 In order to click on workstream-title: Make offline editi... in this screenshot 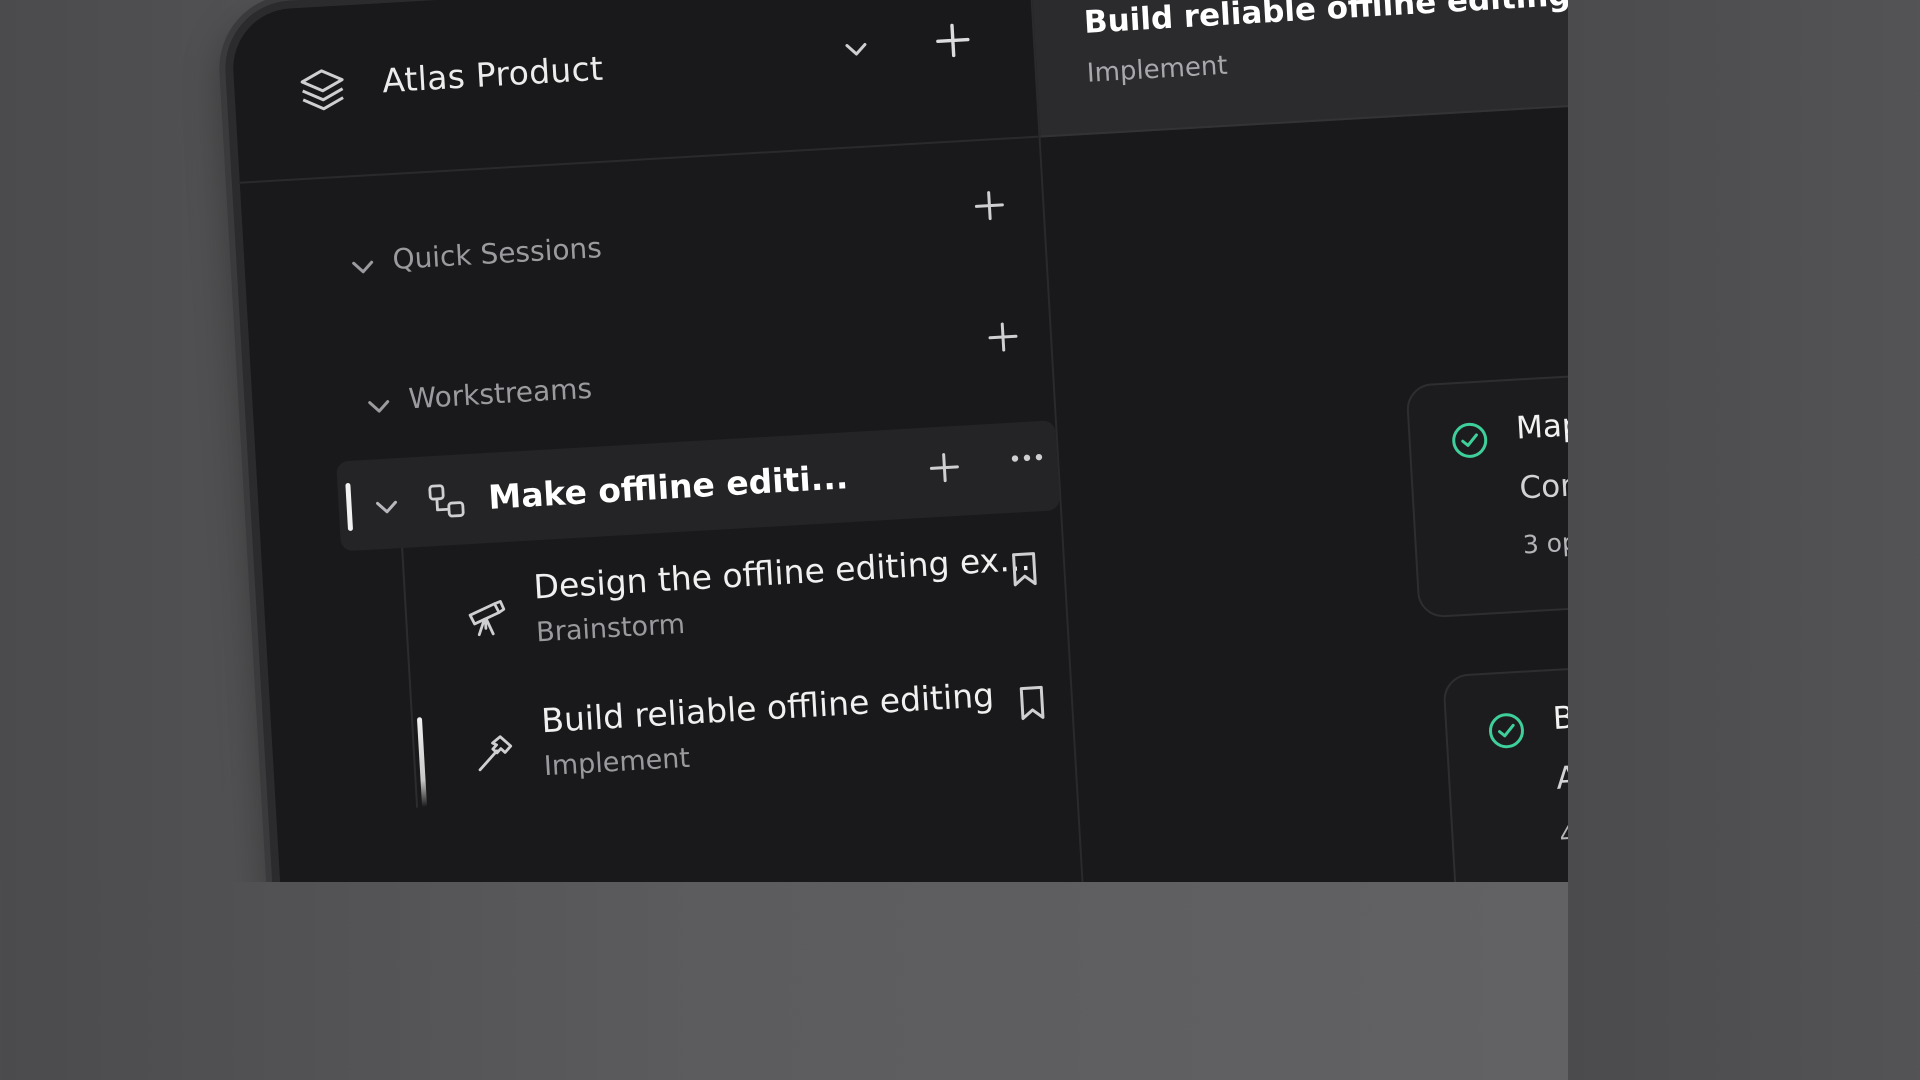, I will do `click(668, 487)`.